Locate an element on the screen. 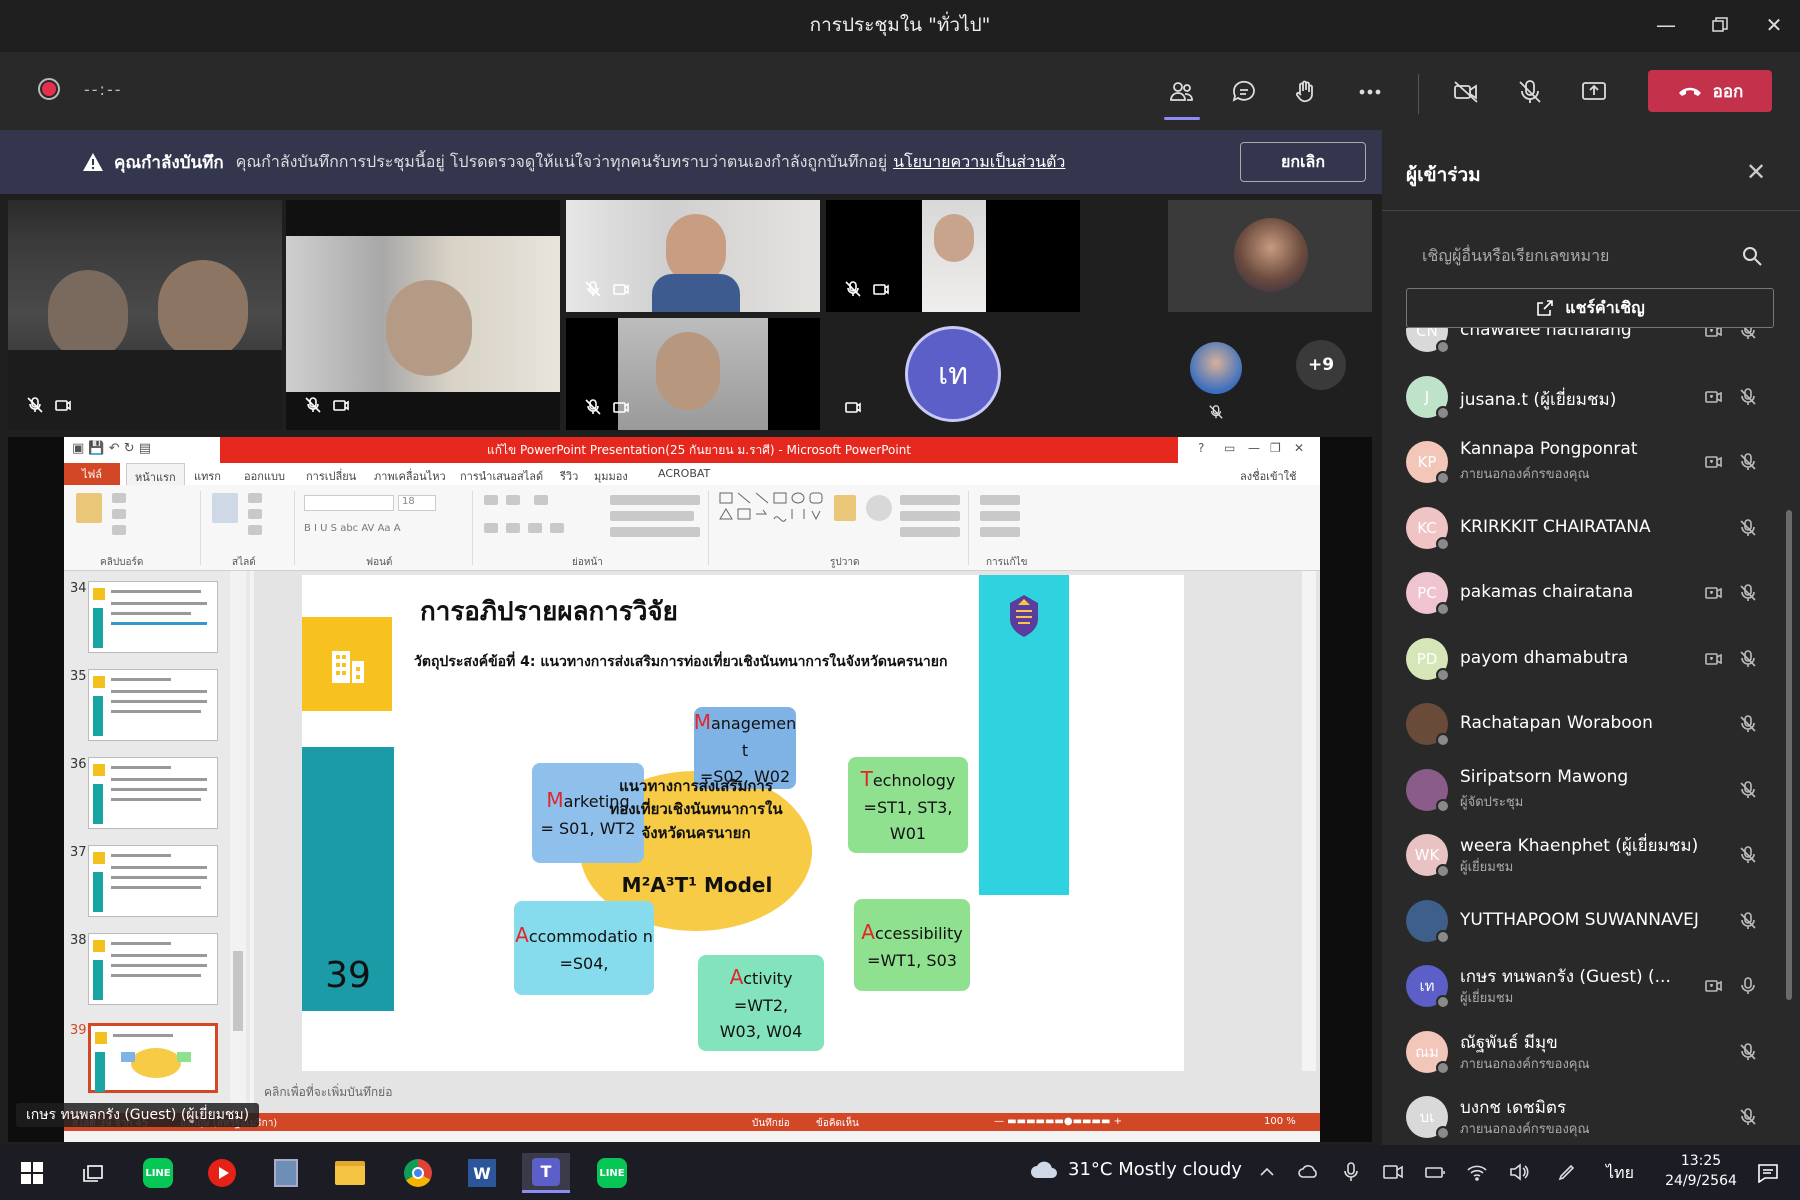 The image size is (1800, 1200). arrange-icon is located at coordinates (845, 508).